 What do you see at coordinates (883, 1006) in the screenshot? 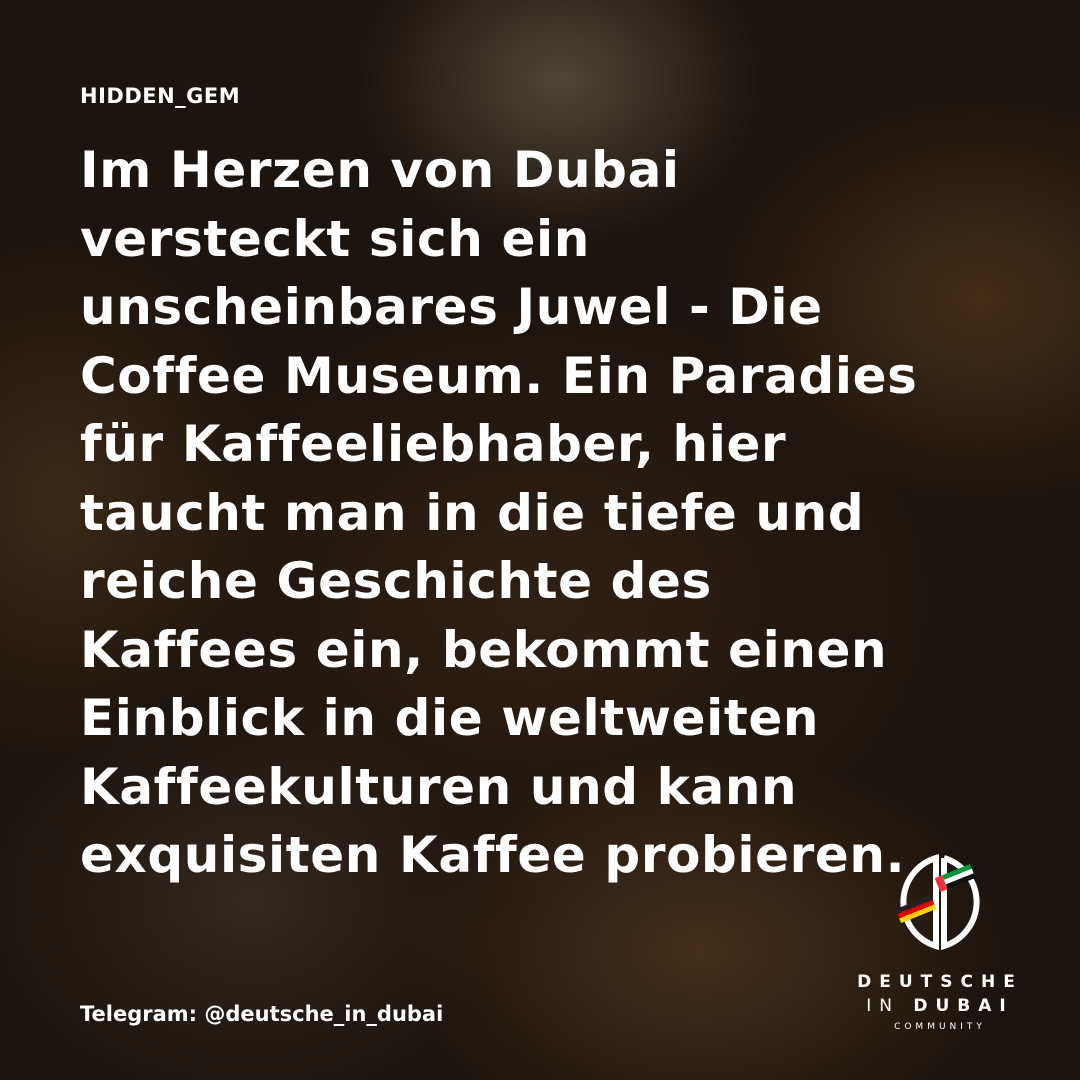
I see `logo-text-in: IN` at bounding box center [883, 1006].